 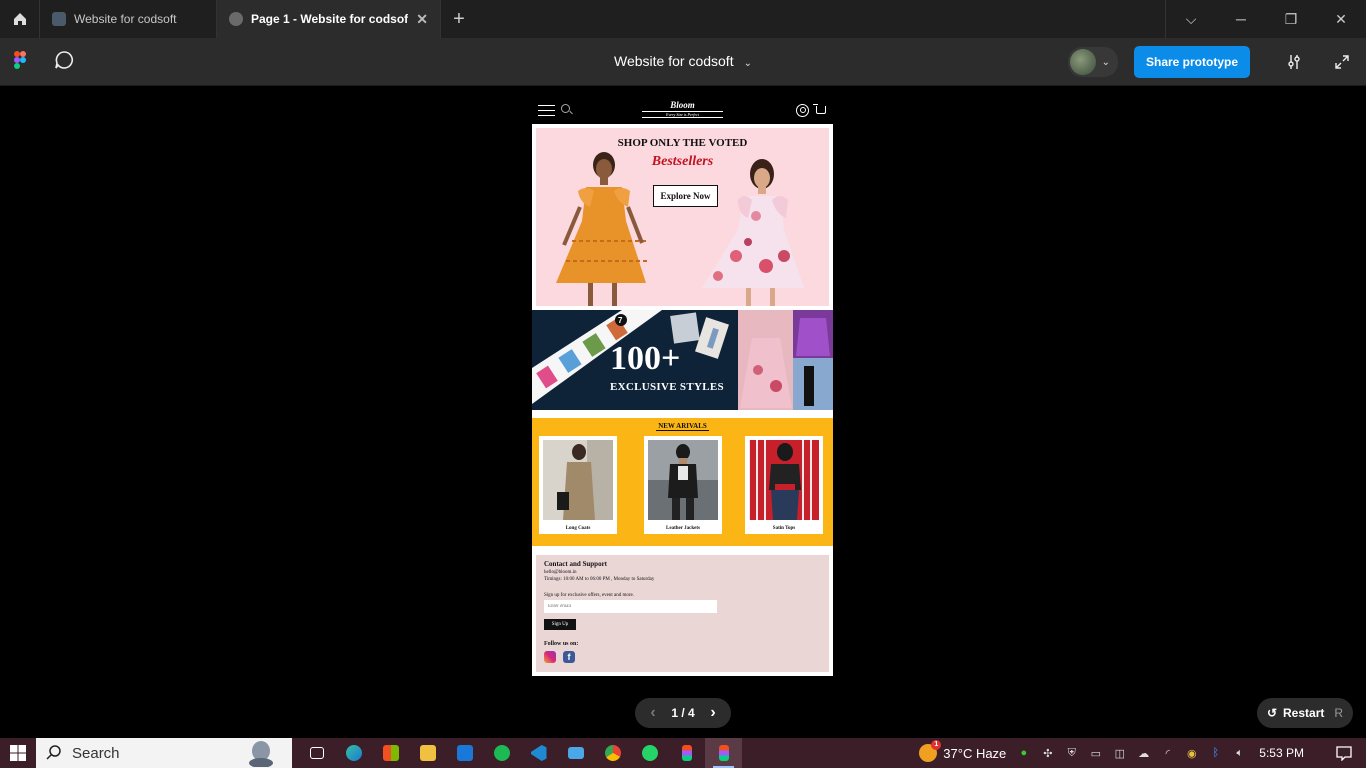 What do you see at coordinates (685, 196) in the screenshot?
I see `explore-now-button: Explore Now` at bounding box center [685, 196].